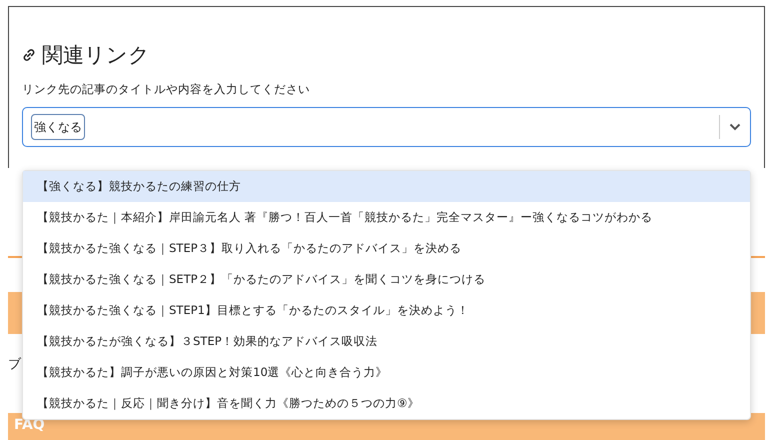 The height and width of the screenshot is (440, 774). I want to click on suggestion-item: 【競技かるた強くなる｜SETP２】「かるたのアドバイス」を聞くコツを身につける, so click(386, 279).